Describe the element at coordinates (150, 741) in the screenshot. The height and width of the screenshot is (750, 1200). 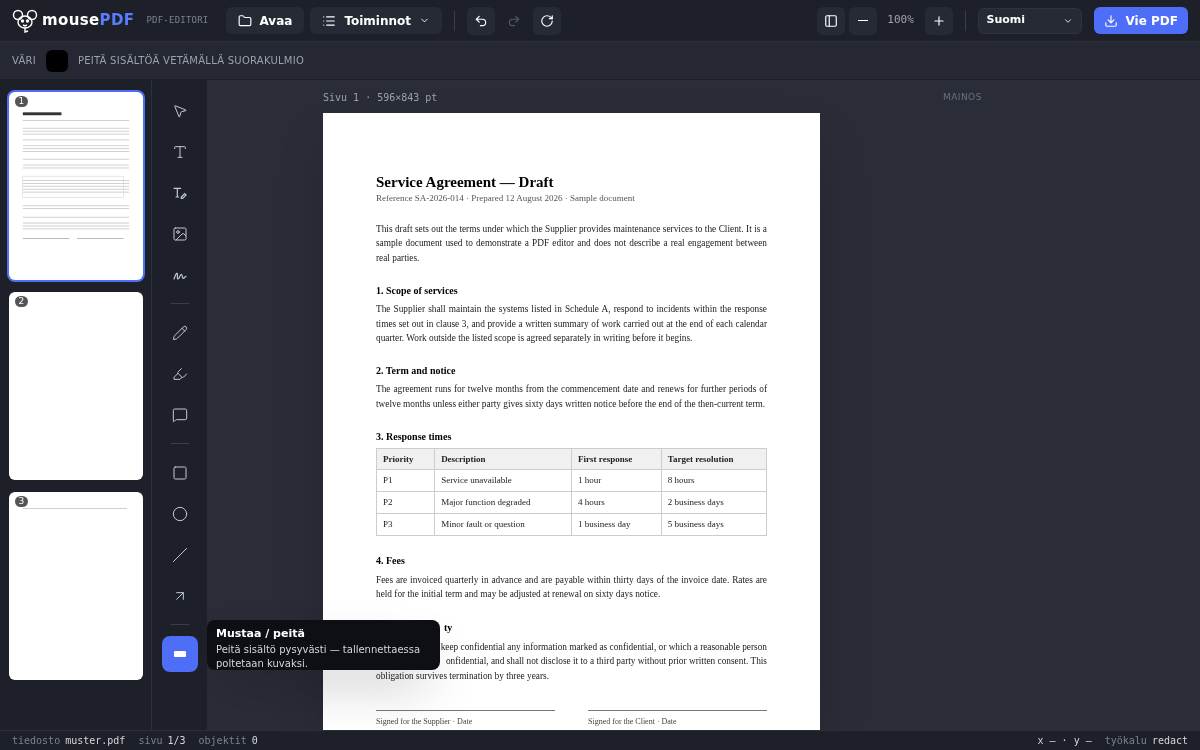
I see `page-label: sivu` at that location.